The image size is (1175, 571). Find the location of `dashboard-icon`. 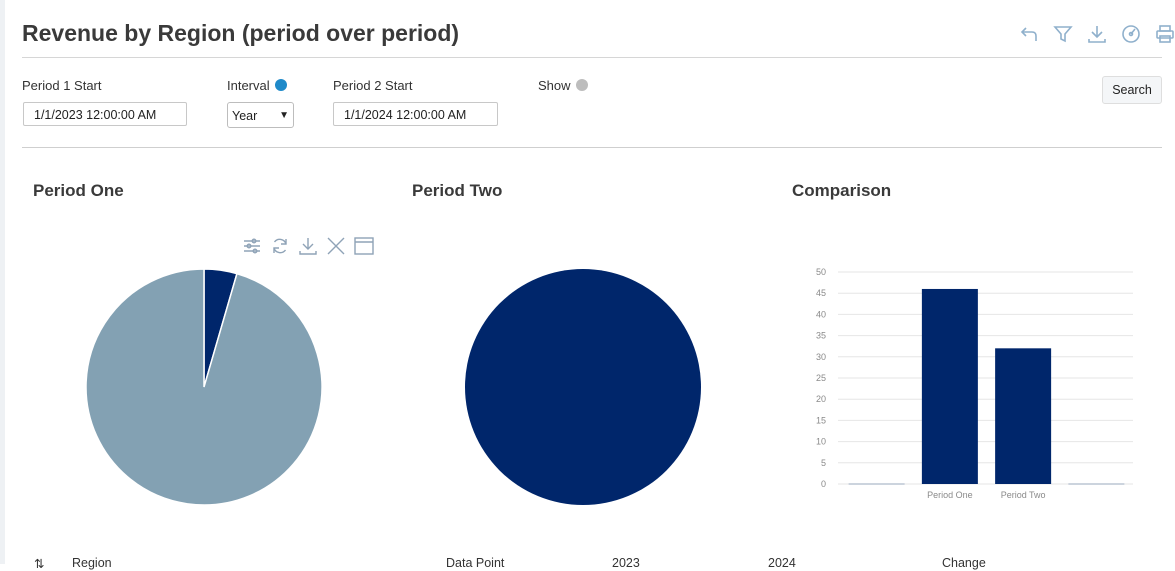

dashboard-icon is located at coordinates (1131, 34).